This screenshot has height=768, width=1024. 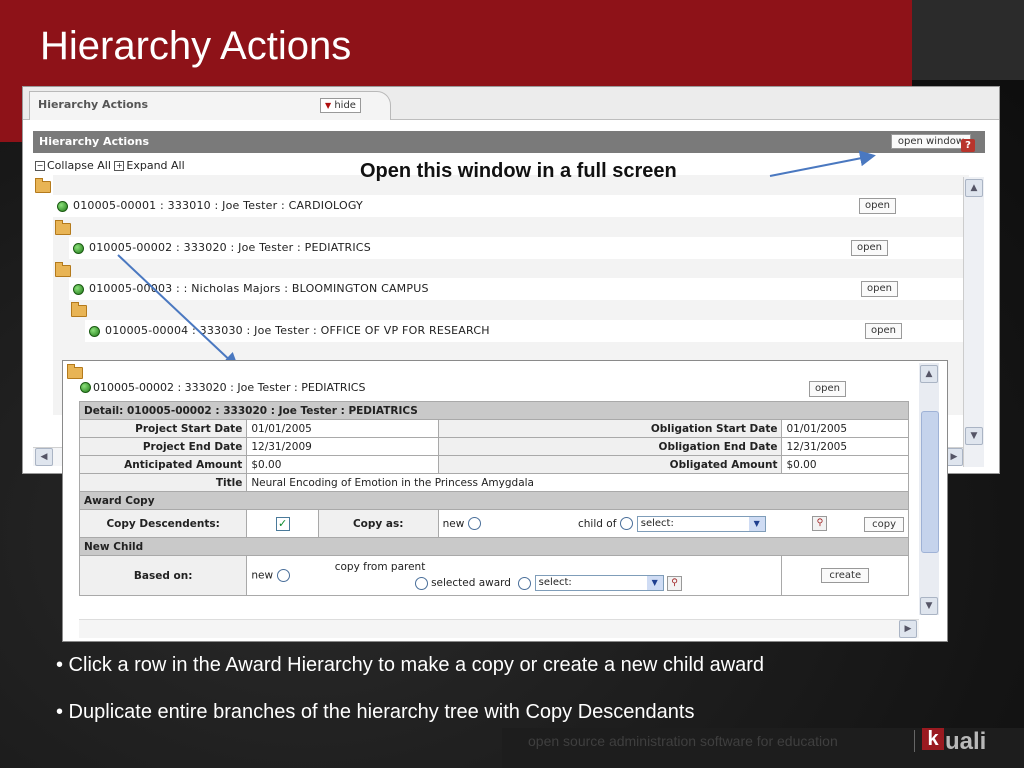 What do you see at coordinates (284, 575) in the screenshot?
I see `based-on-new-radio` at bounding box center [284, 575].